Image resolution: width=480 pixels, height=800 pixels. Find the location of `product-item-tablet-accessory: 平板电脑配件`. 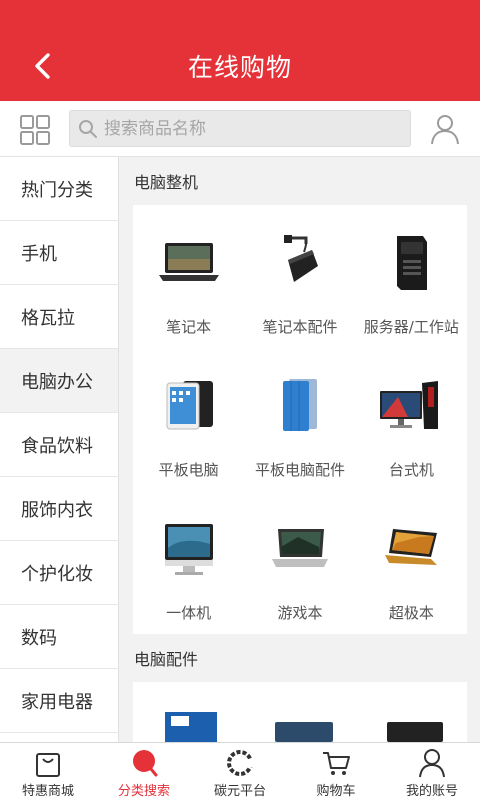

product-item-tablet-accessory: 平板电脑配件 is located at coordinates (299, 419).